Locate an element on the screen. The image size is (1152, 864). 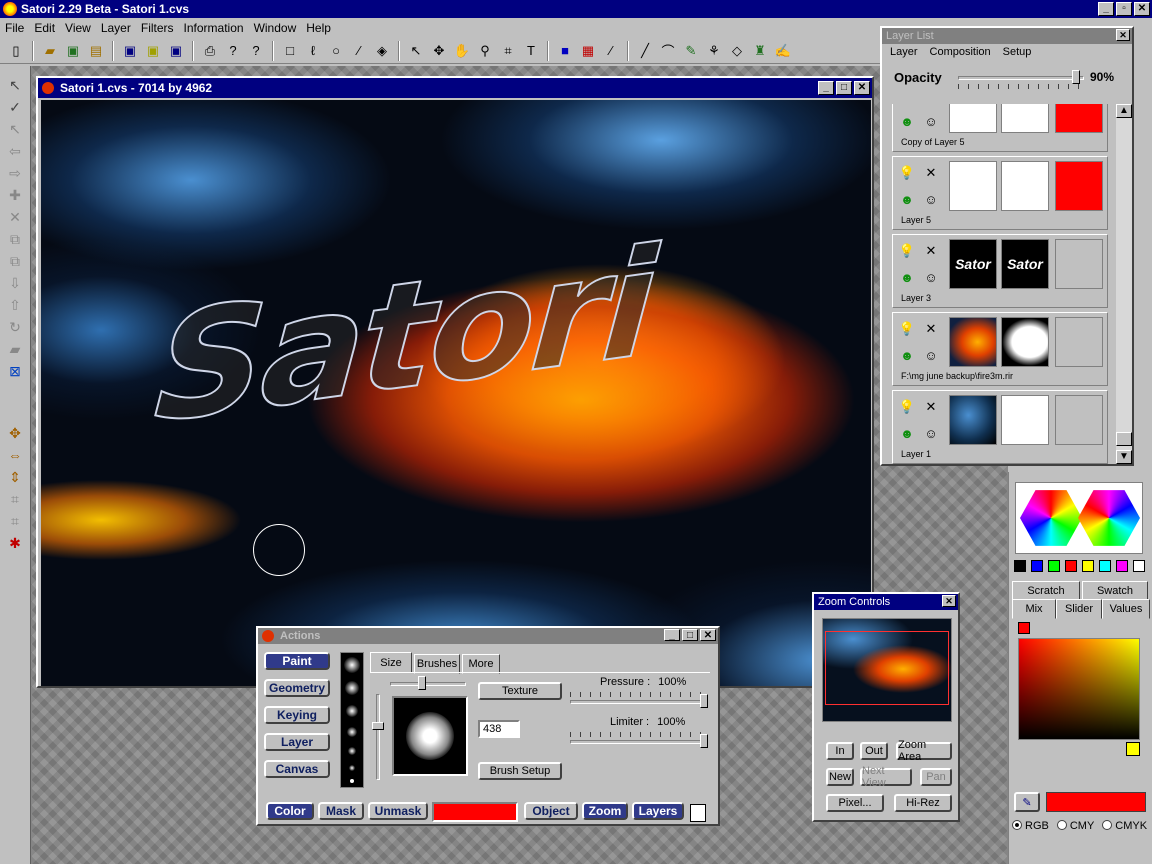
actions-close-button: ✕ is located at coordinates (708, 635).